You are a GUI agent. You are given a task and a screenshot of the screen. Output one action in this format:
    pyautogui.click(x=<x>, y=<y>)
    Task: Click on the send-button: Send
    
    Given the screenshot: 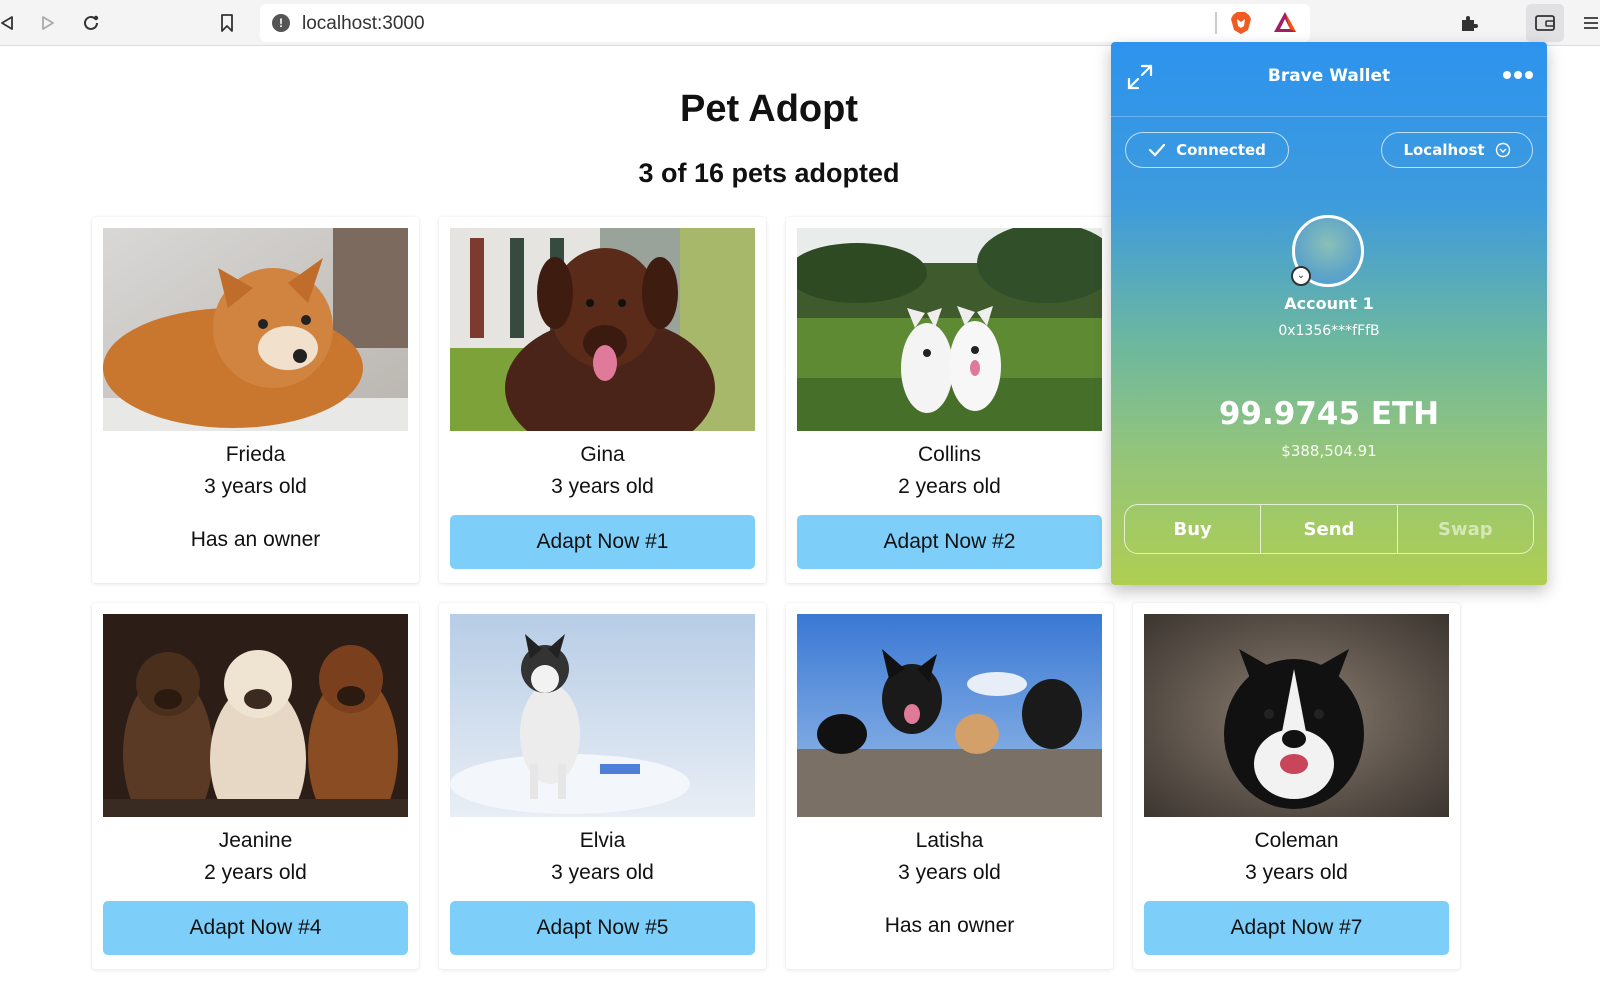 What is the action you would take?
    pyautogui.click(x=1329, y=529)
    